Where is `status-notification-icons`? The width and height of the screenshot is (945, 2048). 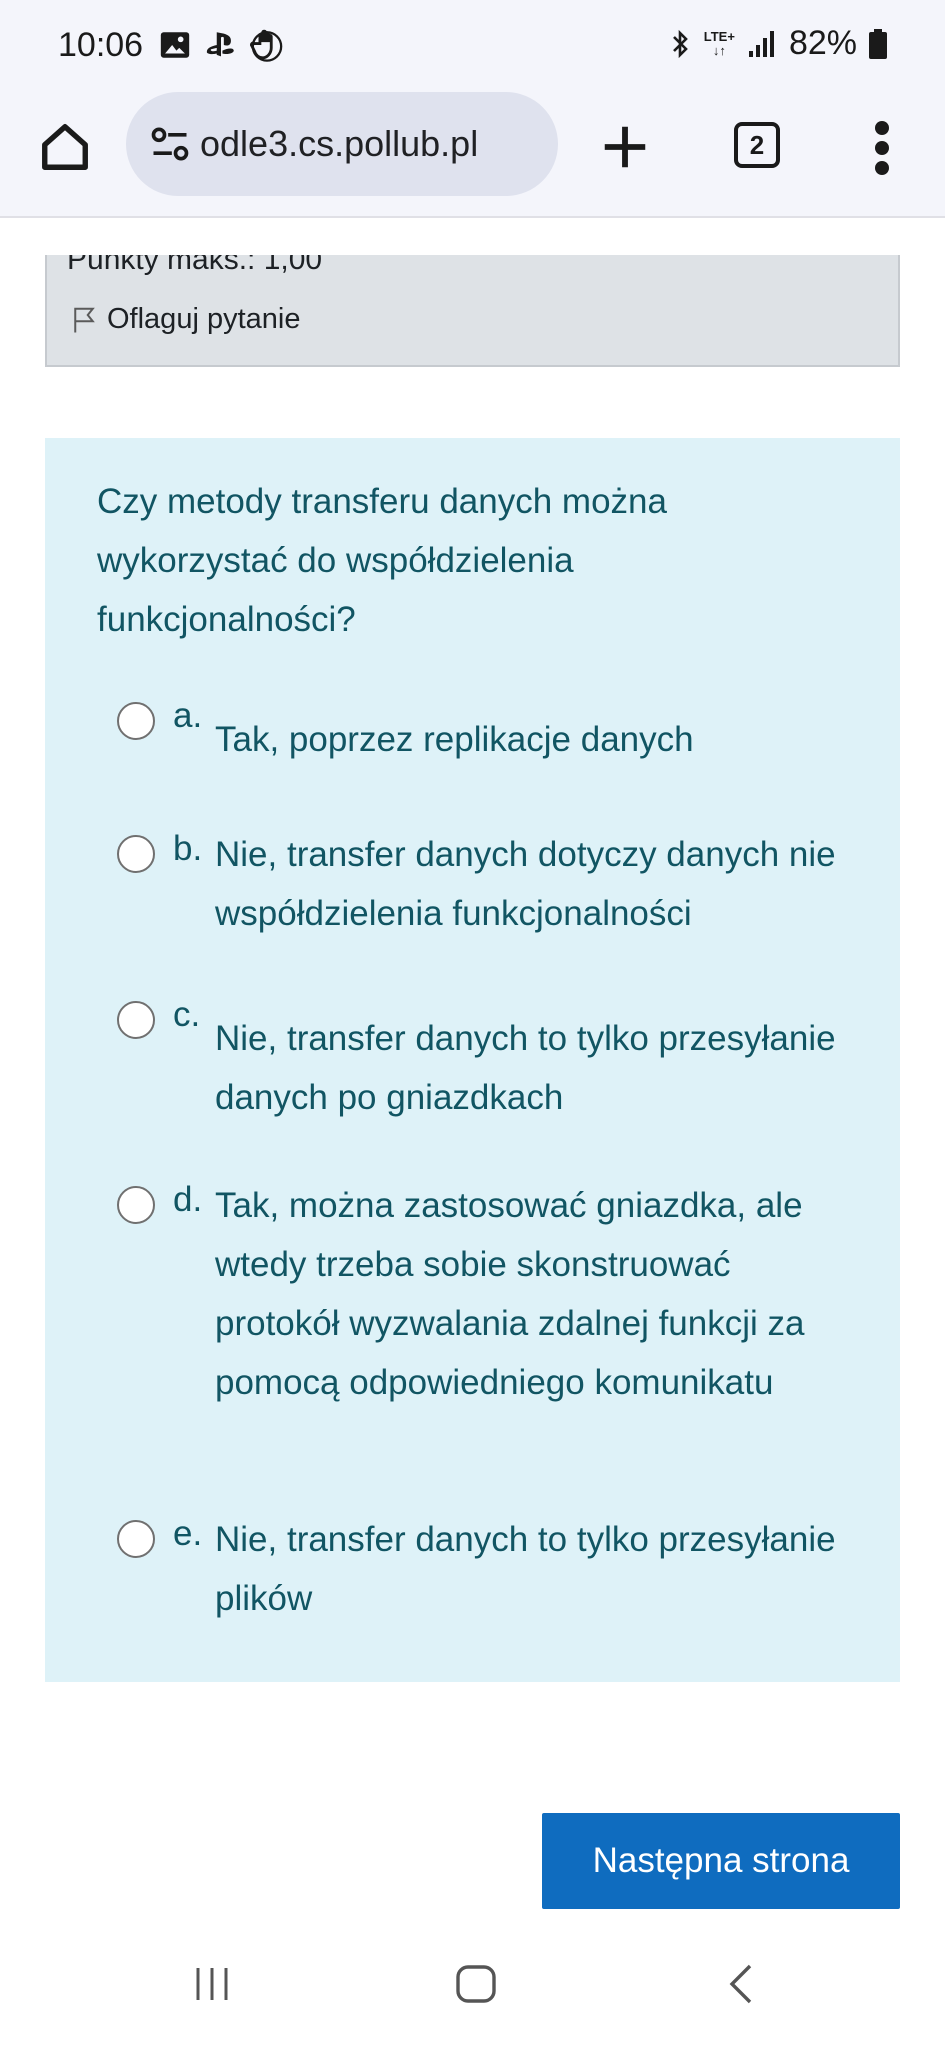
status-notification-icons is located at coordinates (221, 45).